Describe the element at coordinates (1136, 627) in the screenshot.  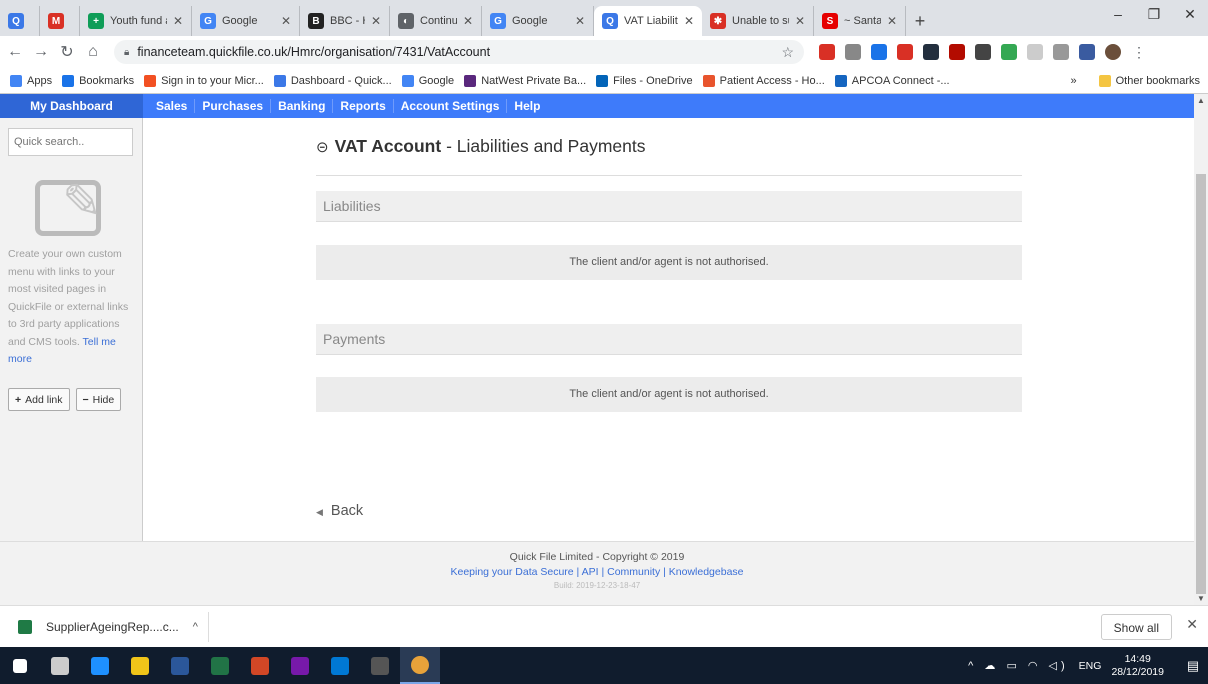
I see `show-all-button: Show all` at that location.